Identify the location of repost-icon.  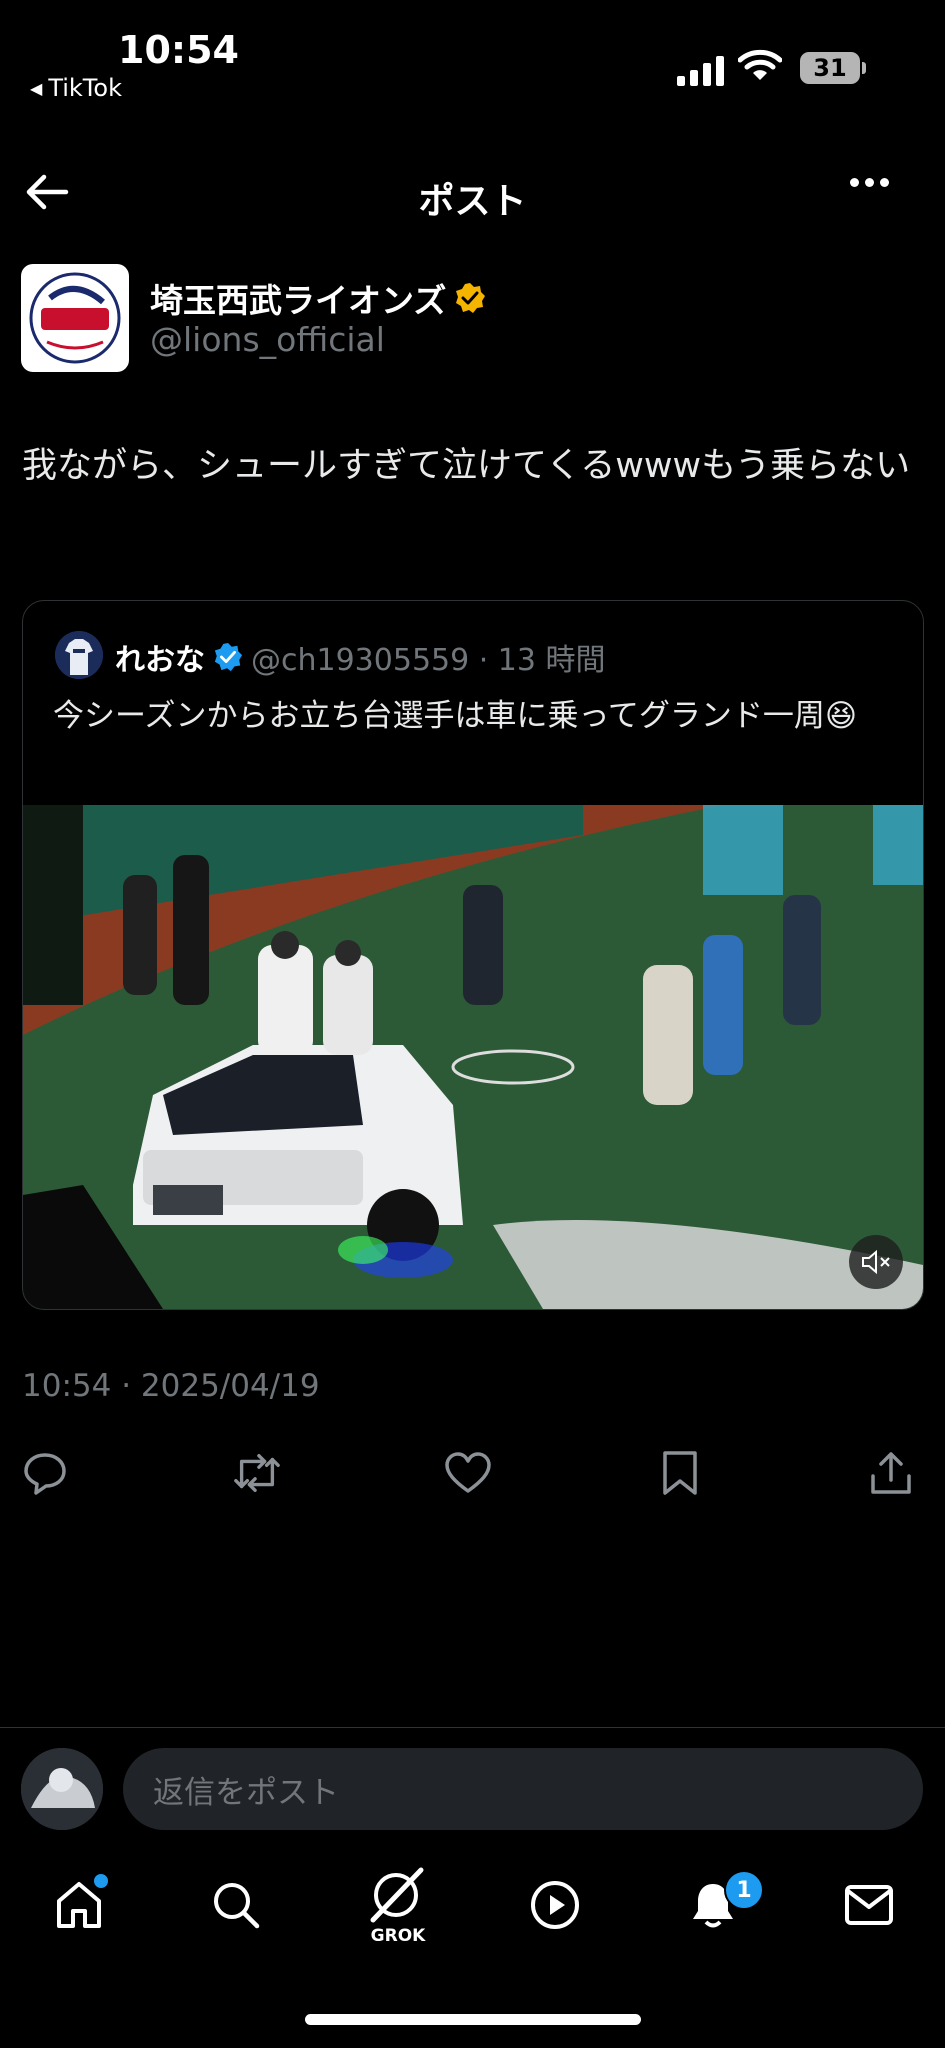
(257, 1473).